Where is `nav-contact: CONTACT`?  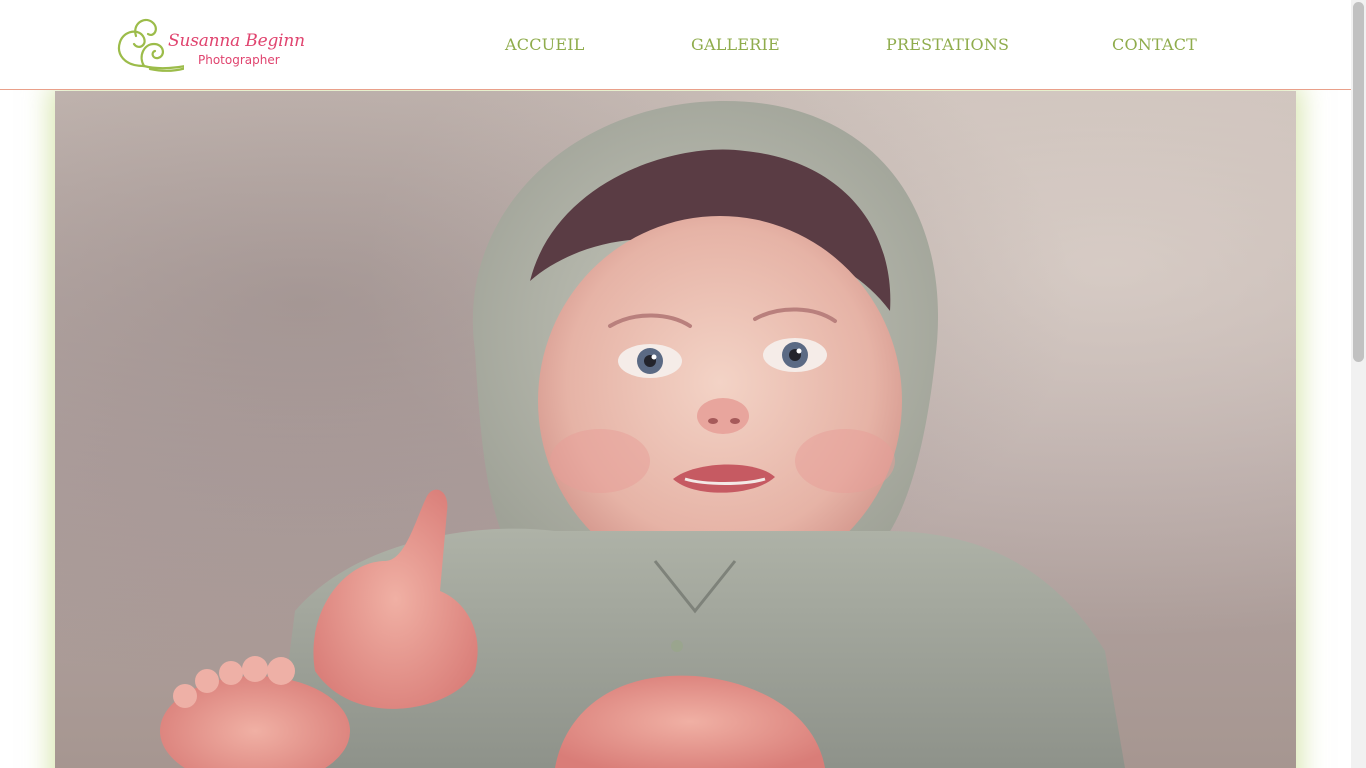
nav-contact: CONTACT is located at coordinates (1154, 44).